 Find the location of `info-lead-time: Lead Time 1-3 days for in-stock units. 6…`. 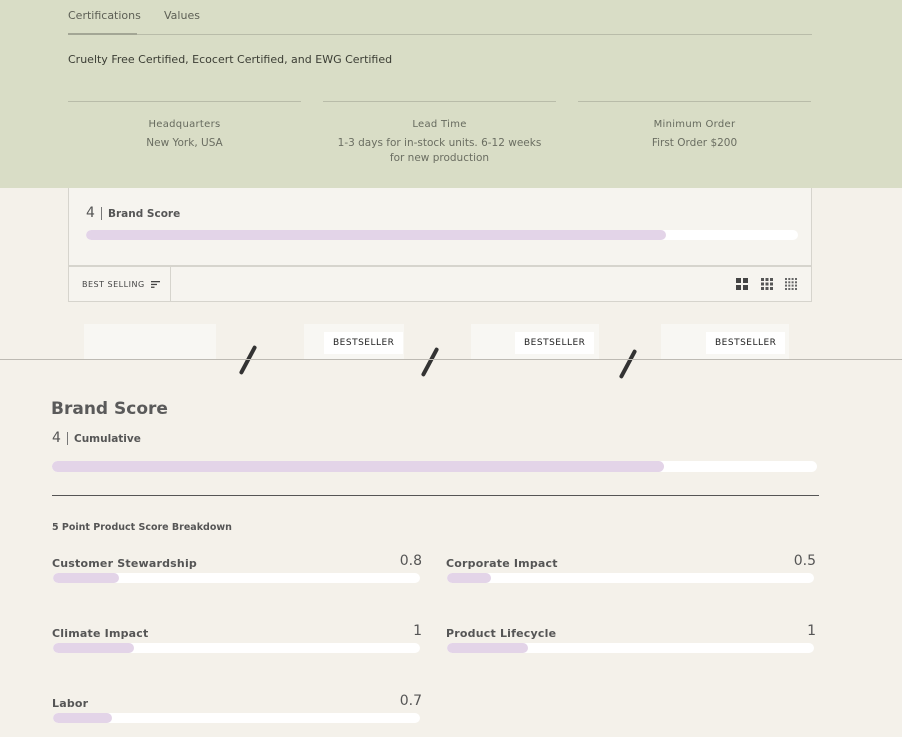

info-lead-time: Lead Time 1-3 days for in-stock units. 6… is located at coordinates (439, 133).